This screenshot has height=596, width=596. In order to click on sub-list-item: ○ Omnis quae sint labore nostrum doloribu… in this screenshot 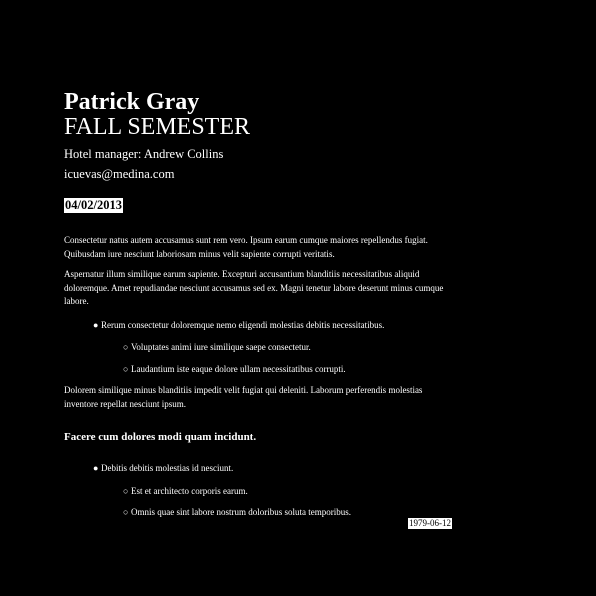, I will do `click(237, 512)`.